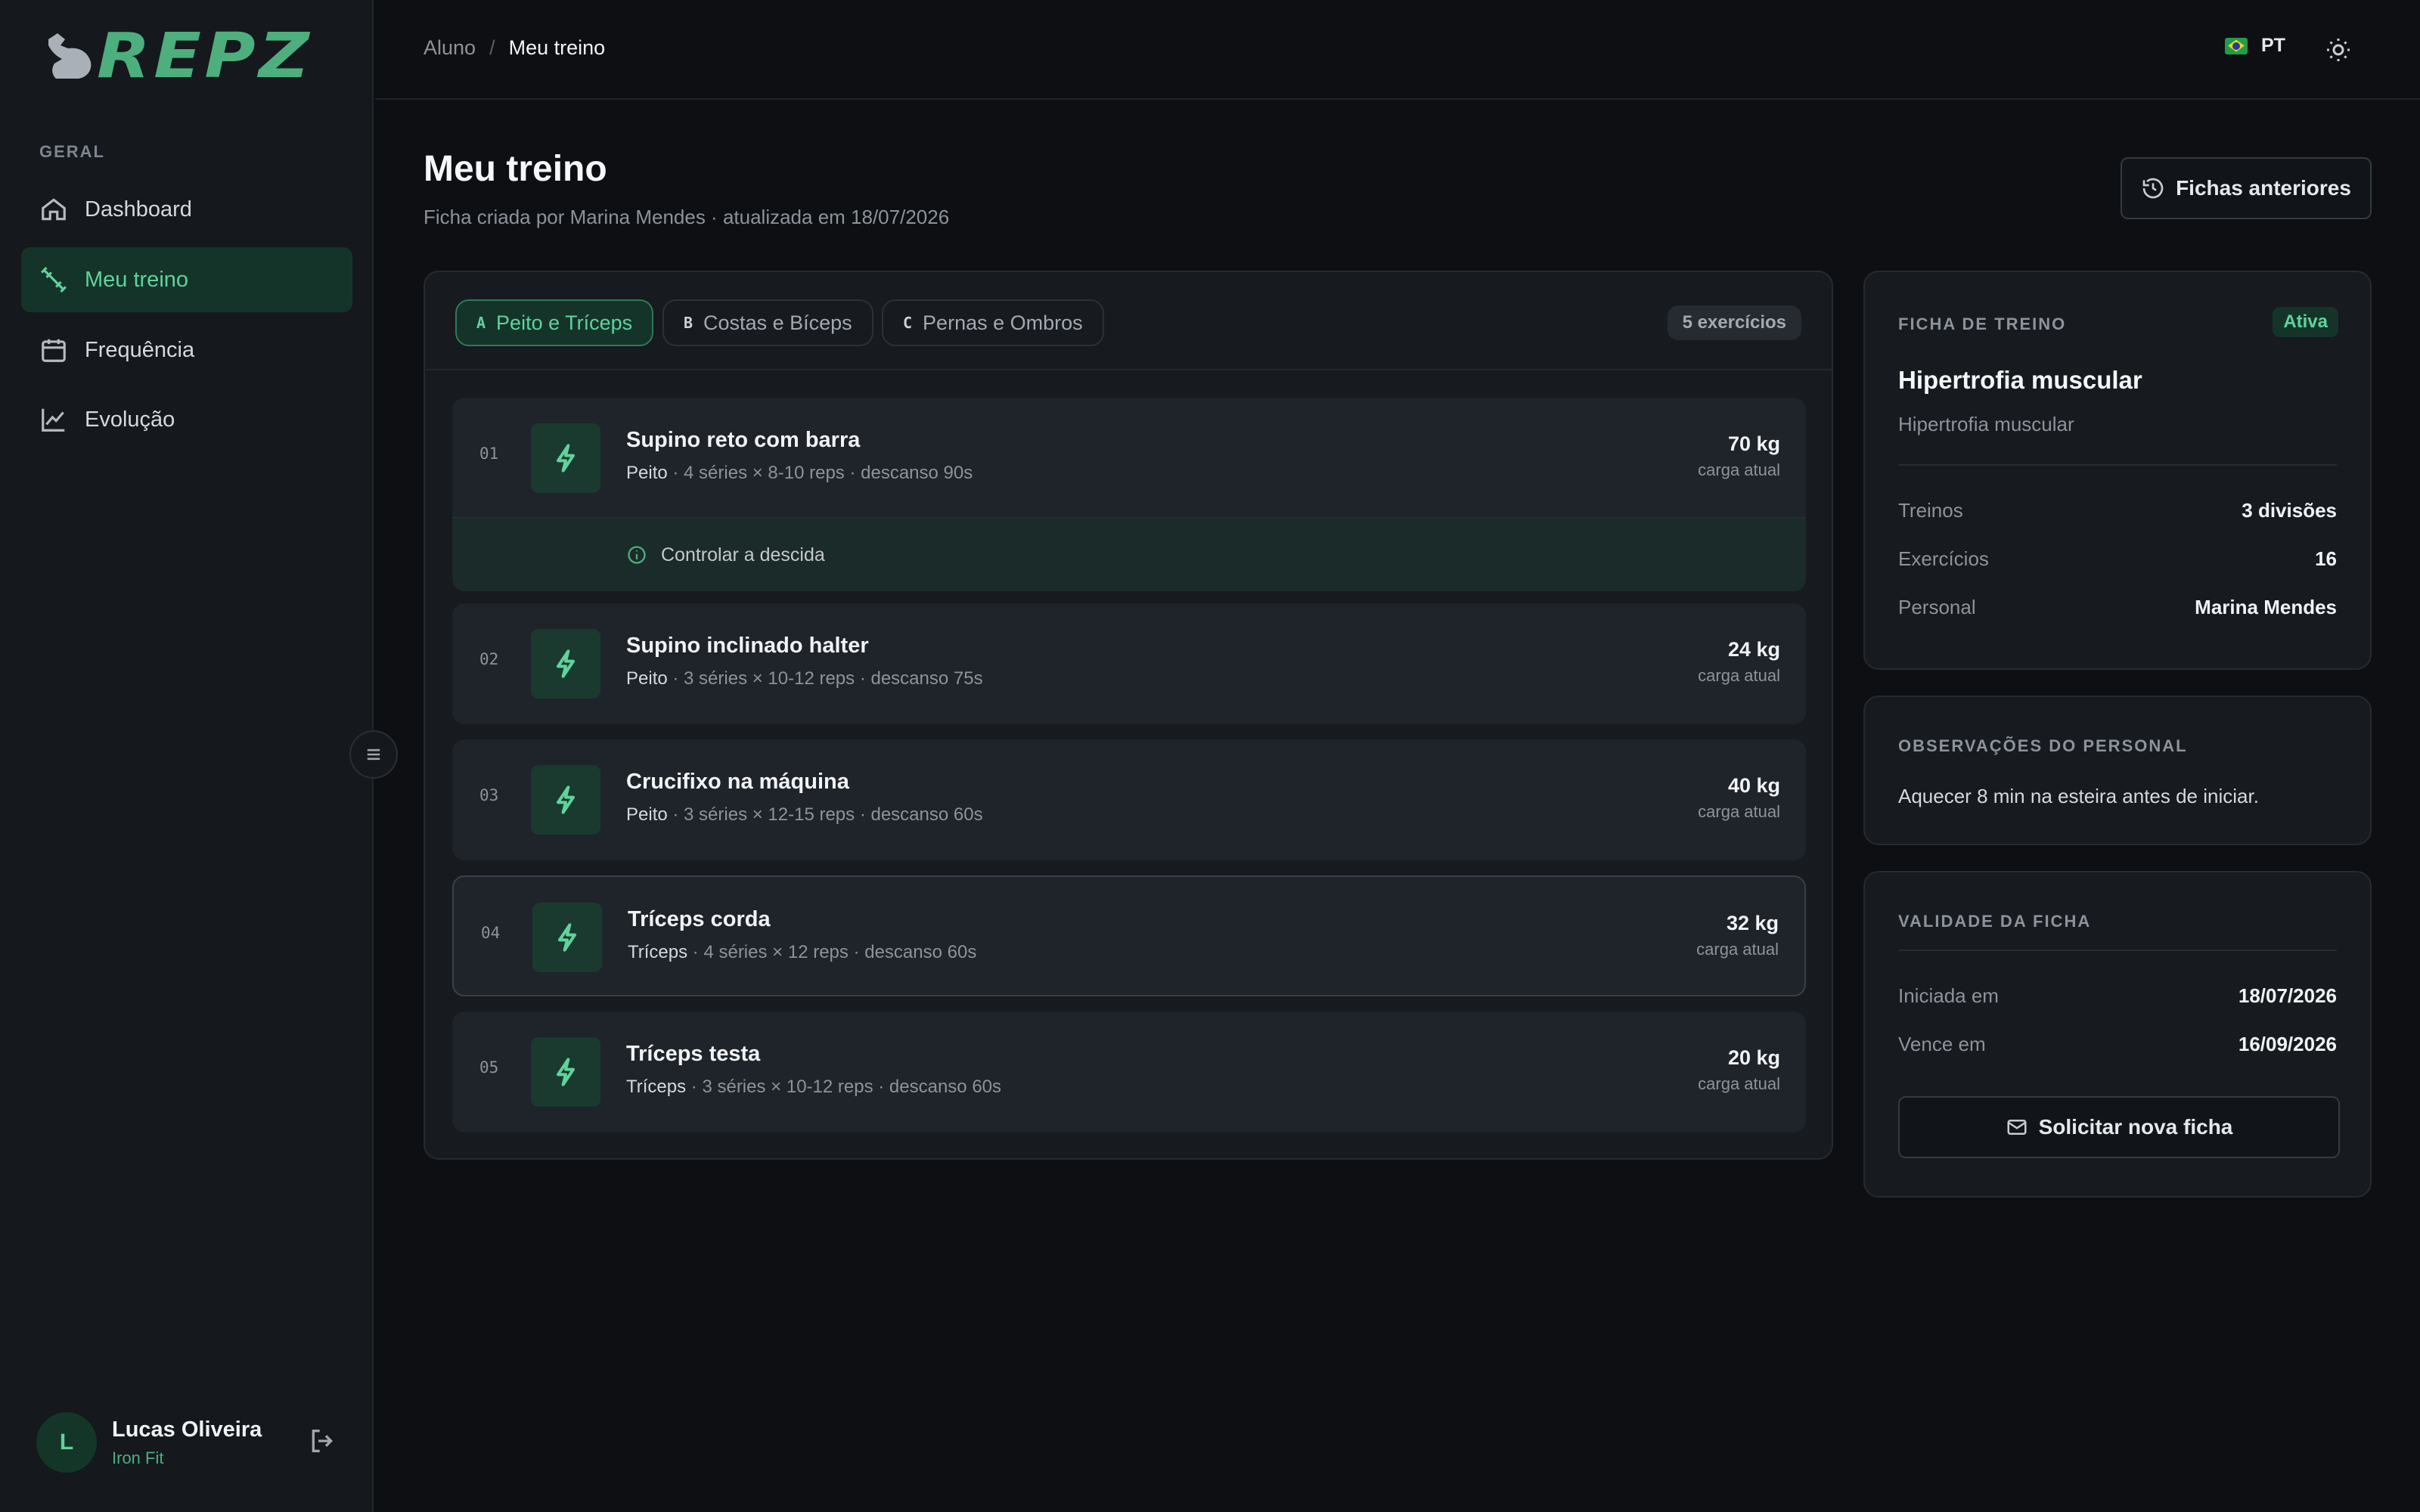 The image size is (2420, 1512). I want to click on row-value: 3 divisões, so click(2289, 510).